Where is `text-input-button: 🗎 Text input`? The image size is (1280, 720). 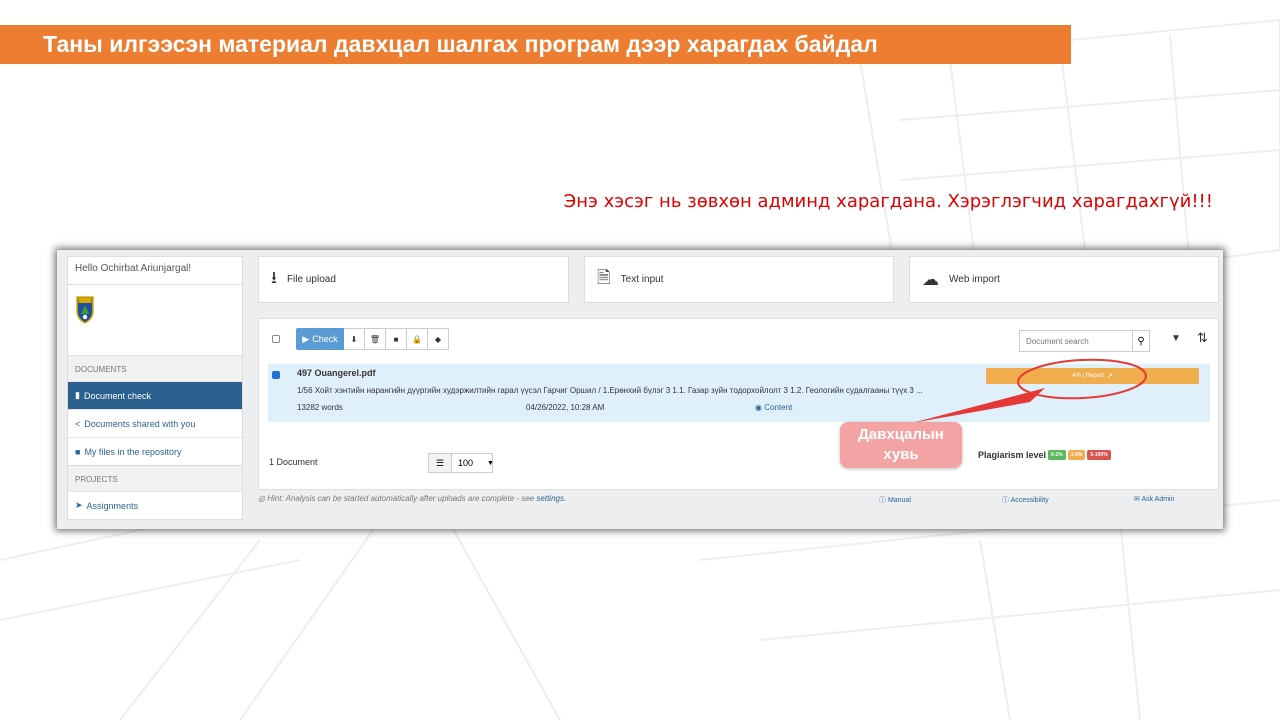
text-input-button: 🗎 Text input is located at coordinates (739, 279).